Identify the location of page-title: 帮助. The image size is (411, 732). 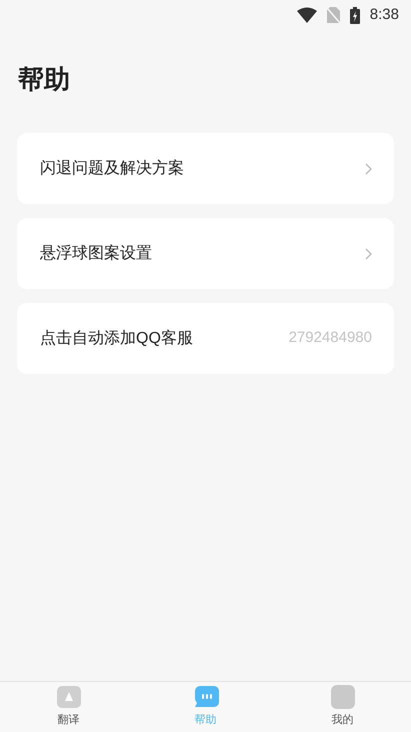
(44, 79).